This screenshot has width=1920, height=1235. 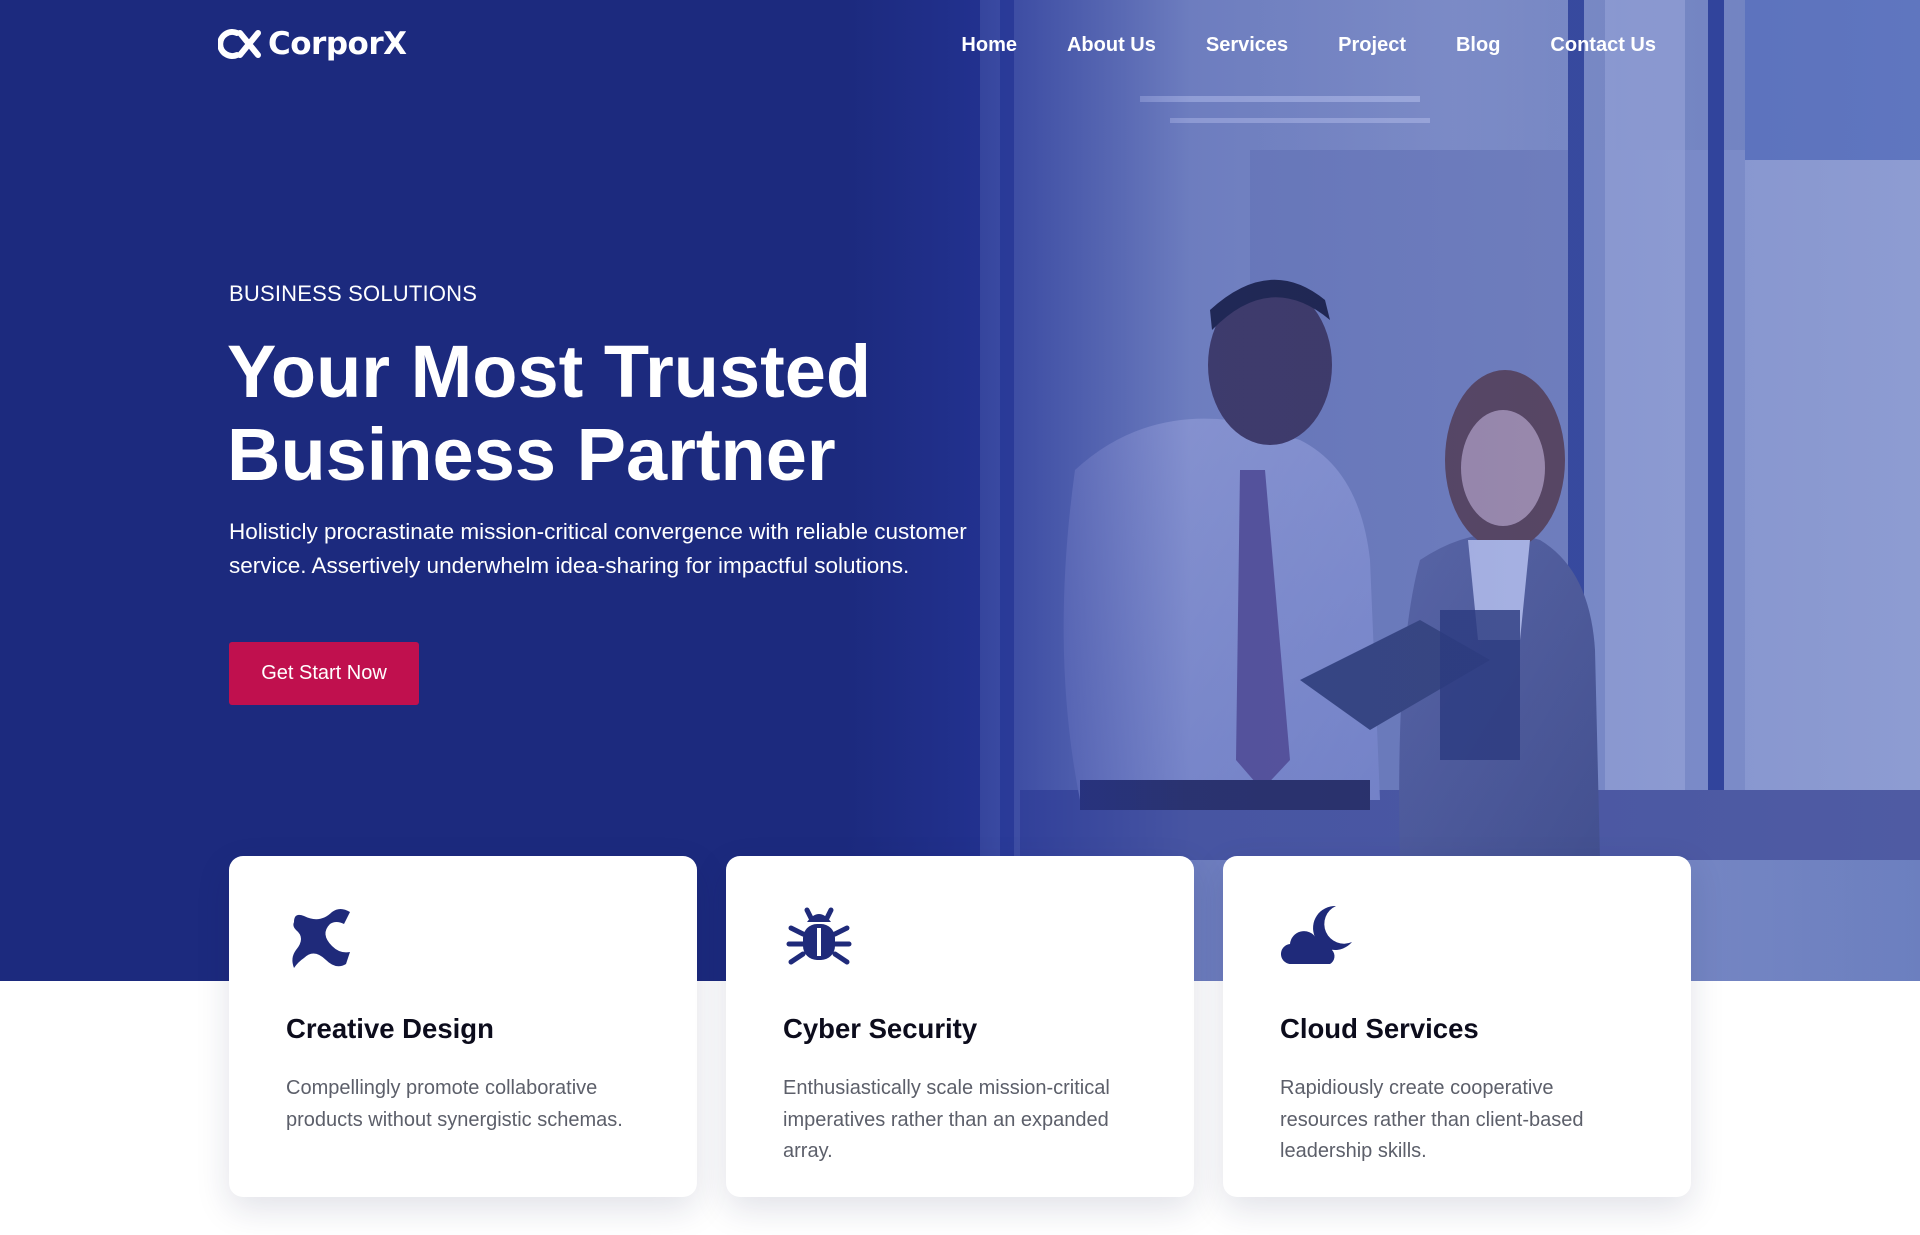 I want to click on brand-logo: CorporX, so click(x=312, y=44).